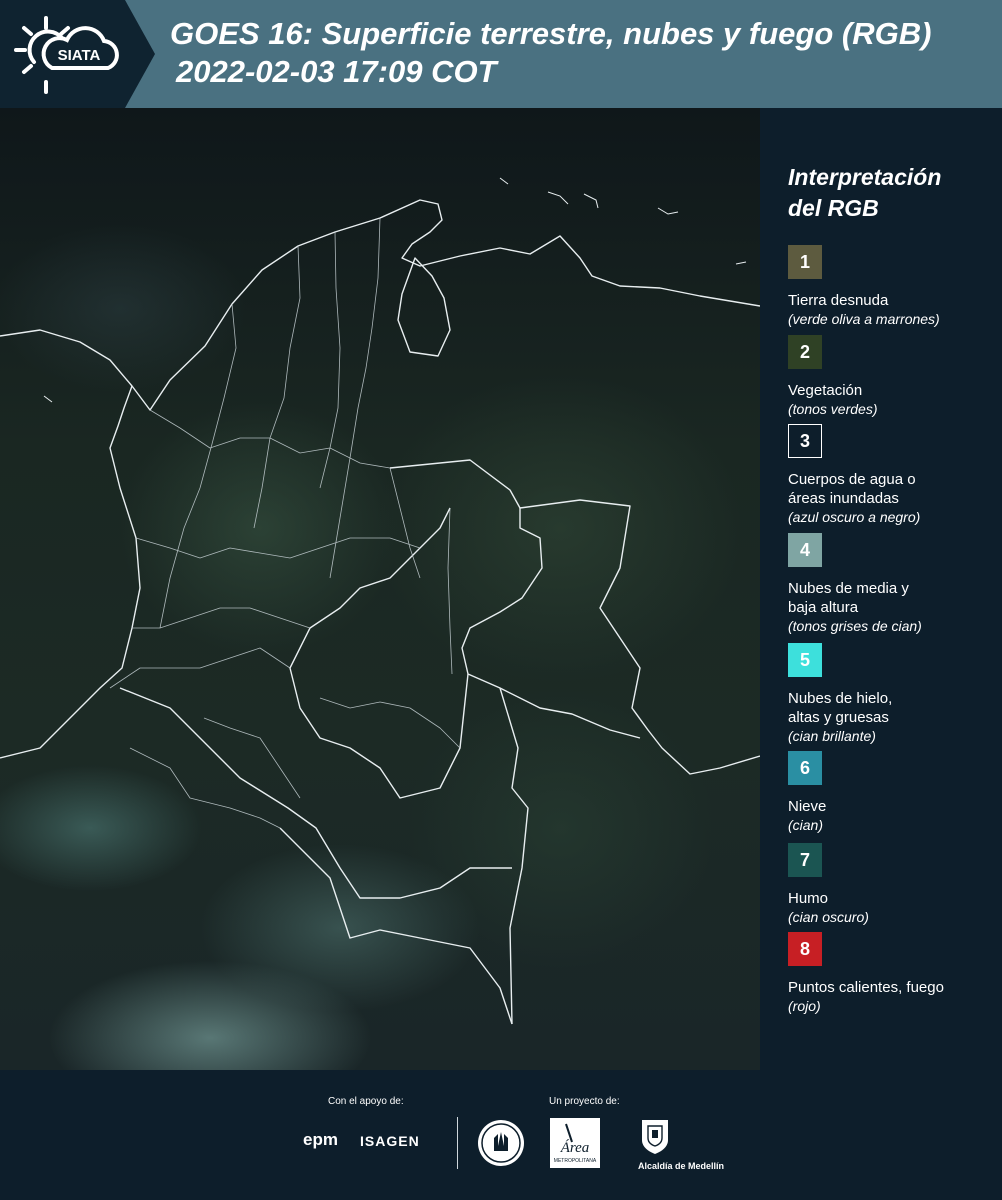 The height and width of the screenshot is (1200, 1002). I want to click on legend-label: Tierra desnuda, so click(838, 300).